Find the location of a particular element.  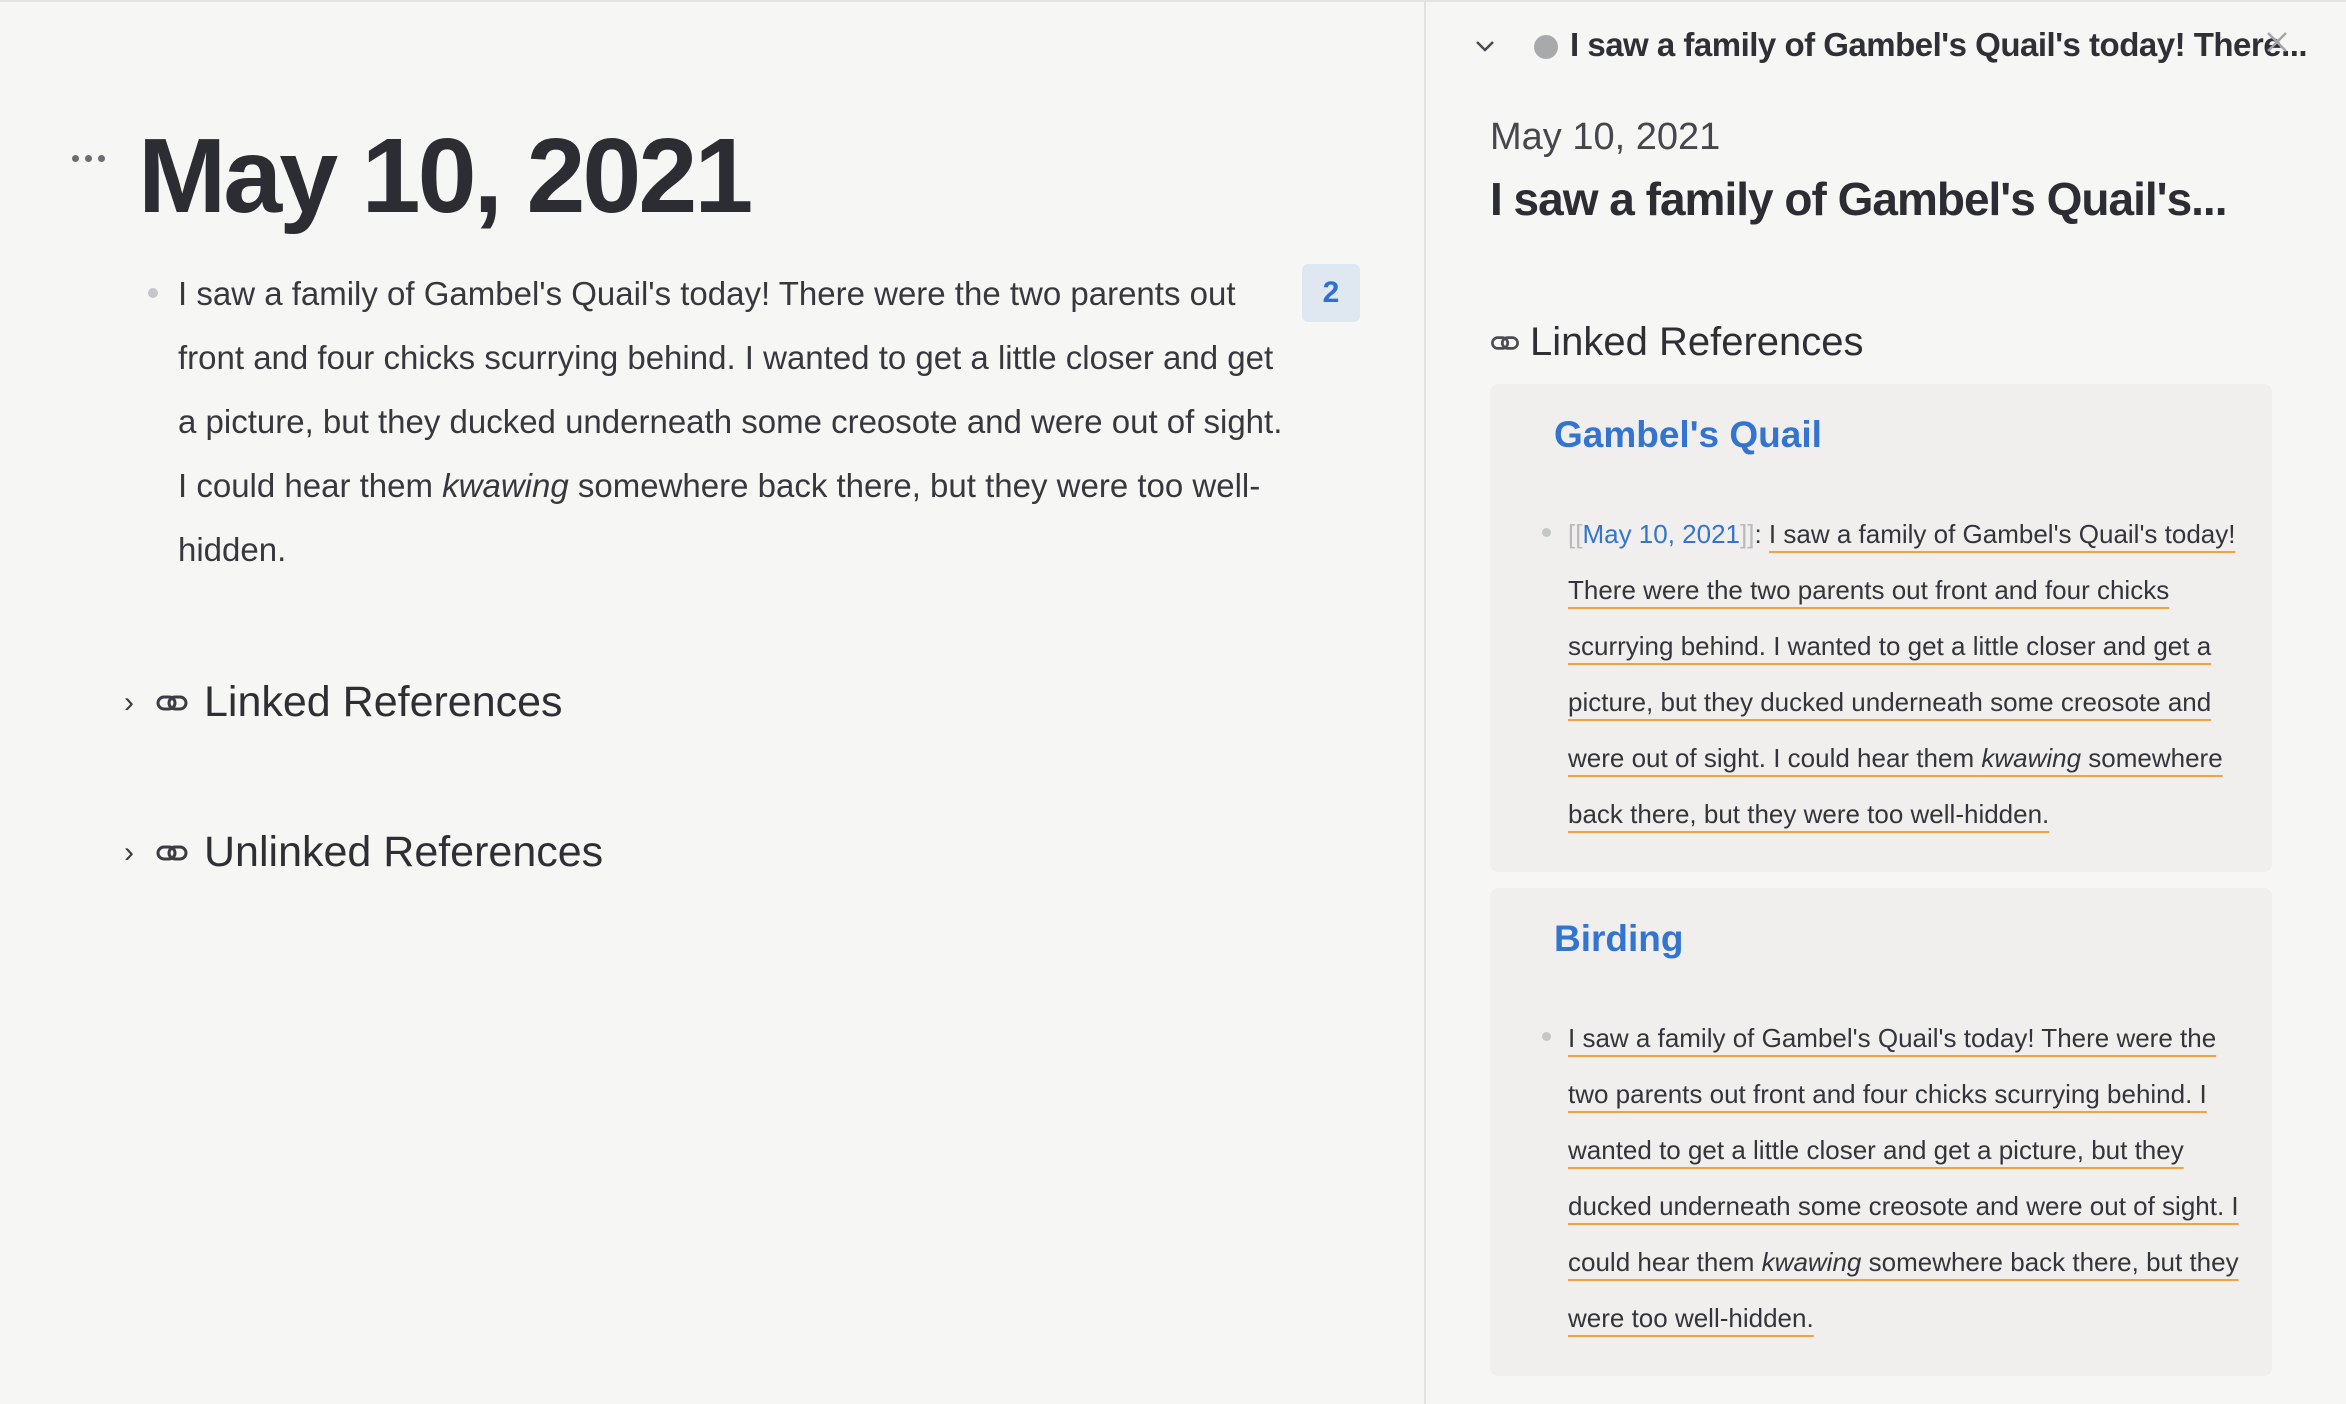

block-dot-icon is located at coordinates (1546, 47).